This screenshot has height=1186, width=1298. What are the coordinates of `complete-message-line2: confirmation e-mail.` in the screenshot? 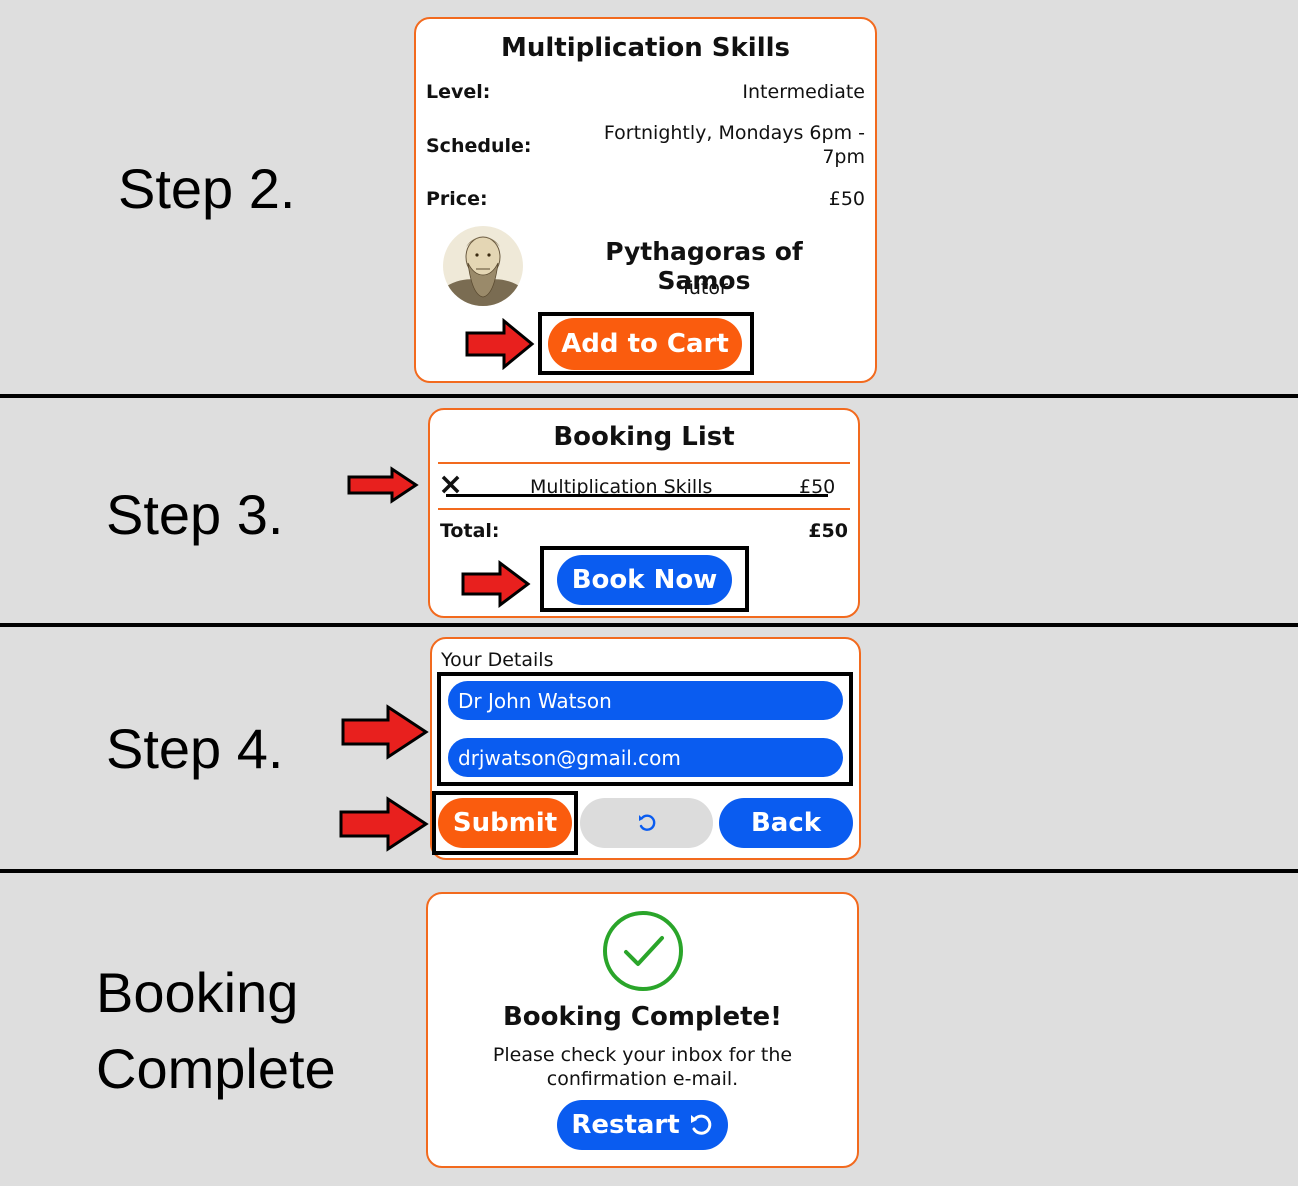 It's located at (642, 1079).